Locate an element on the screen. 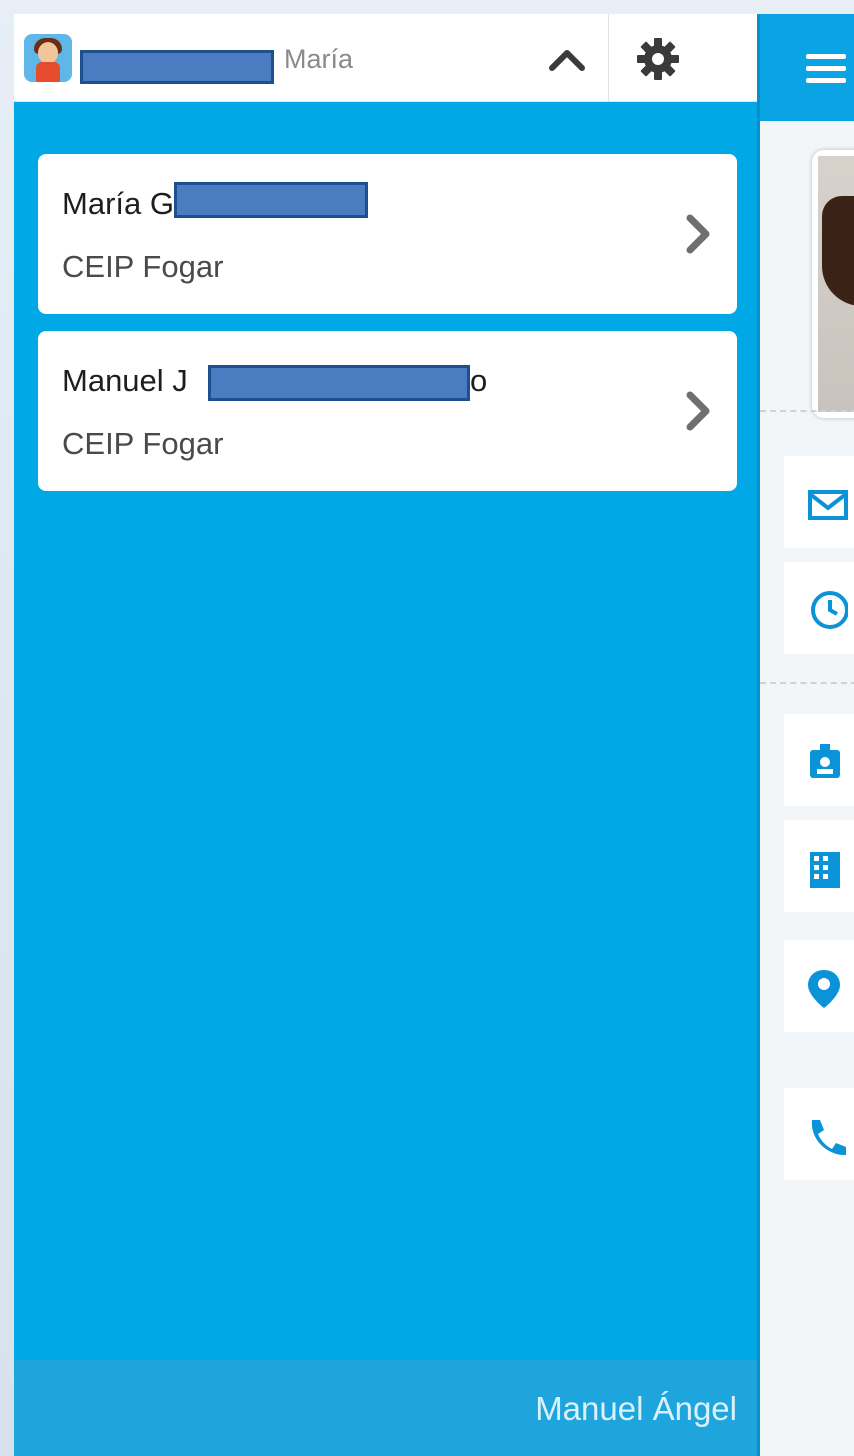  header-divider is located at coordinates (608, 57).